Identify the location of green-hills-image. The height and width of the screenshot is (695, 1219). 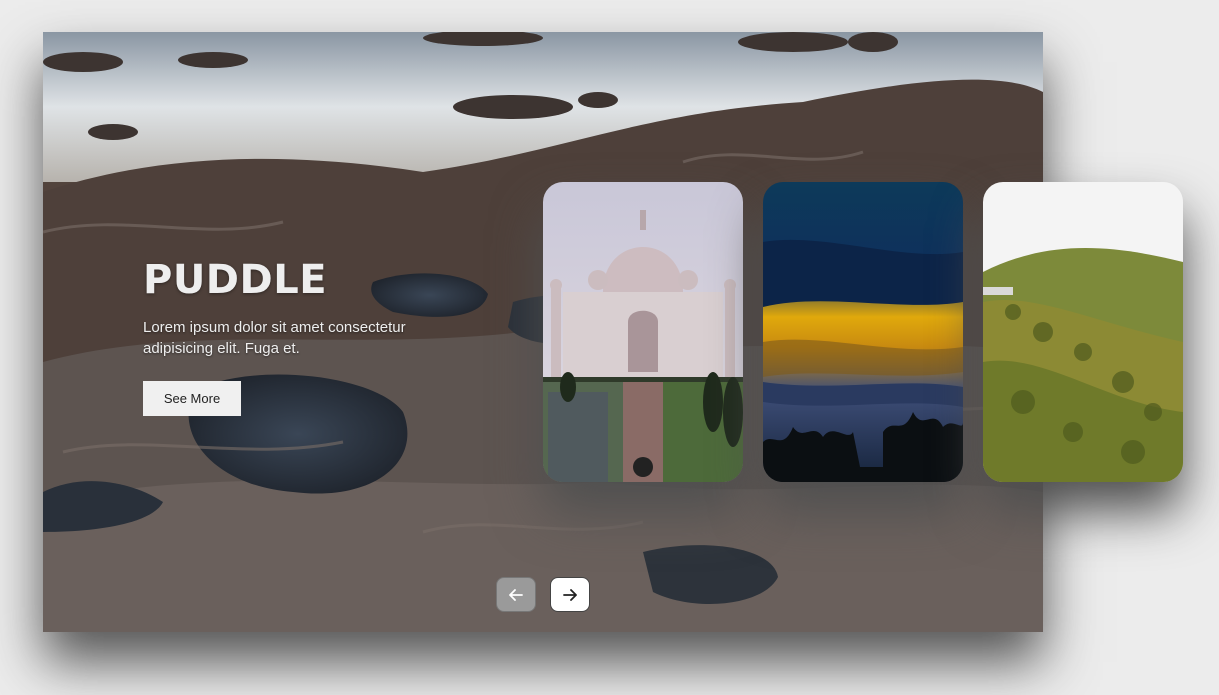
(1083, 332).